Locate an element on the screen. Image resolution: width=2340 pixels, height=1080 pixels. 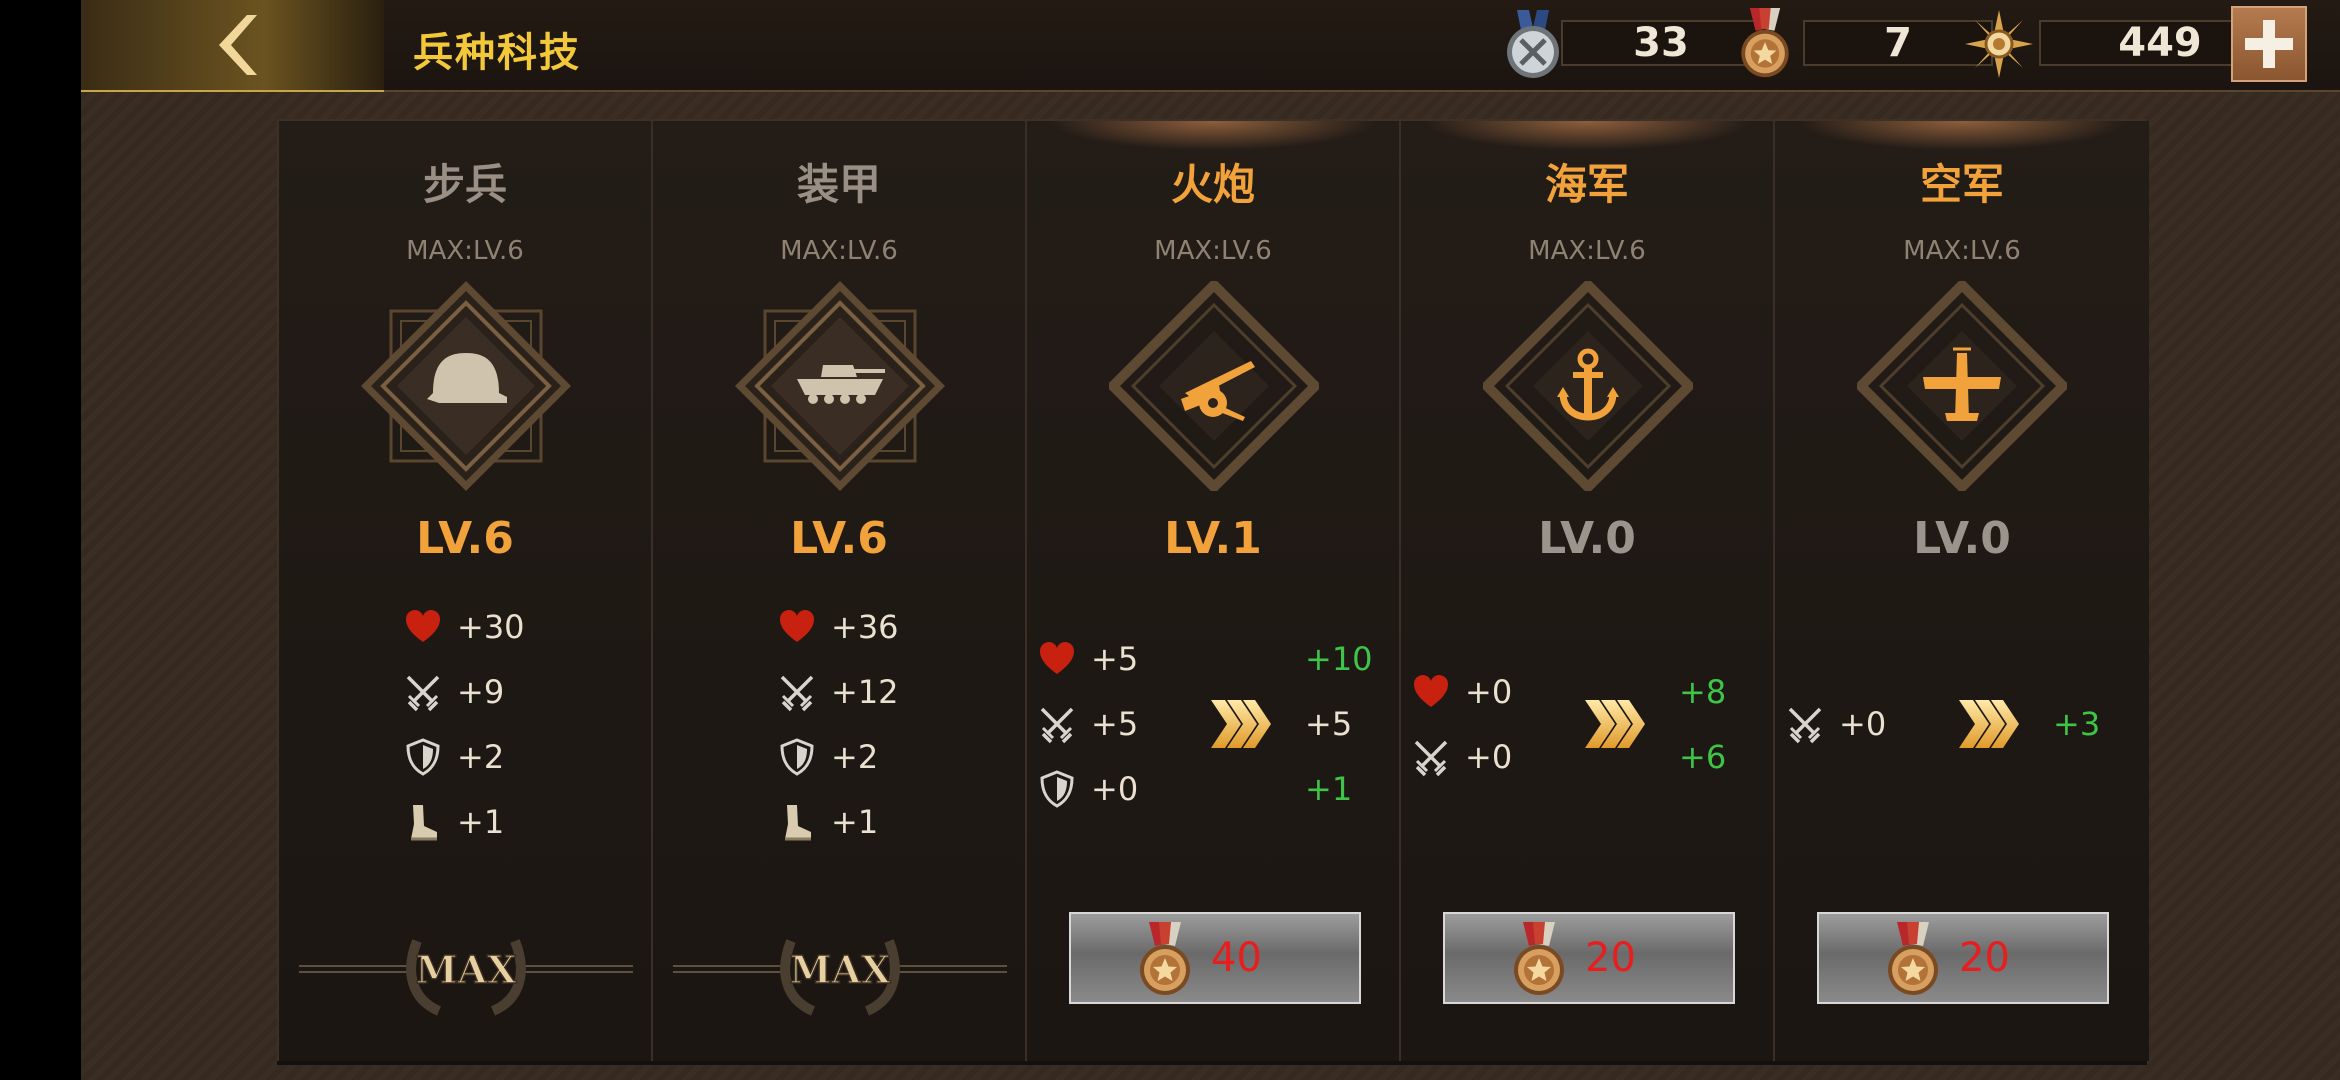
stat-value: +36 is located at coordinates (865, 627).